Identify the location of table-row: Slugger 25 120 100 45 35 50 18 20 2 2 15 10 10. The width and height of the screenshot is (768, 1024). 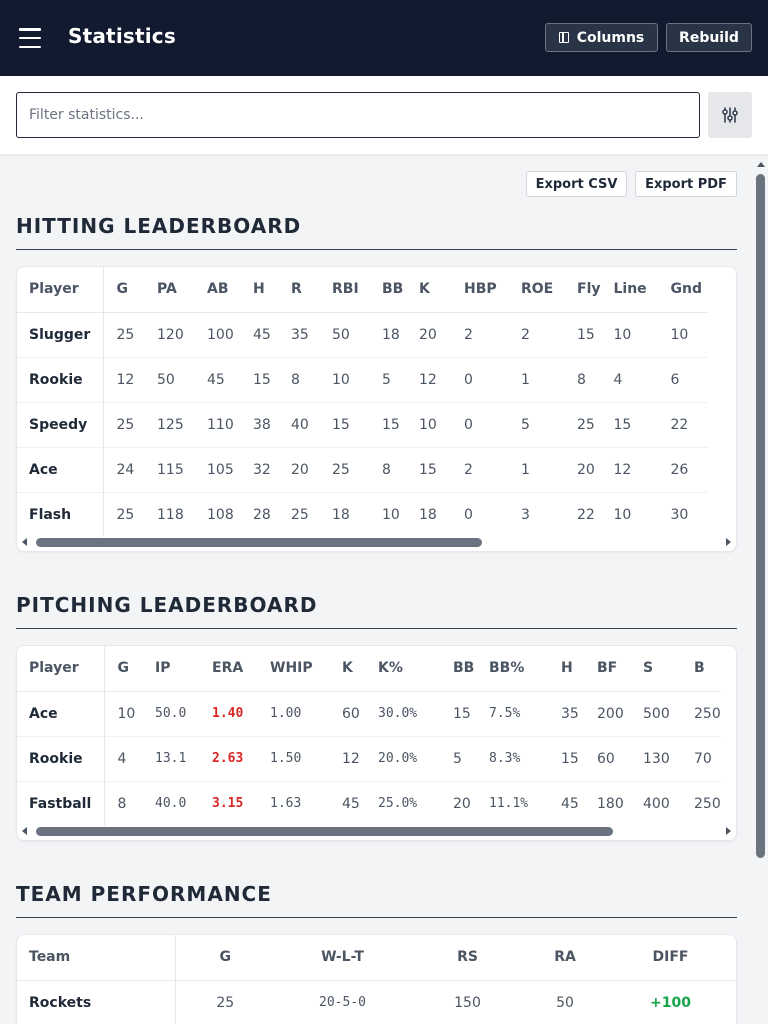
(362, 335).